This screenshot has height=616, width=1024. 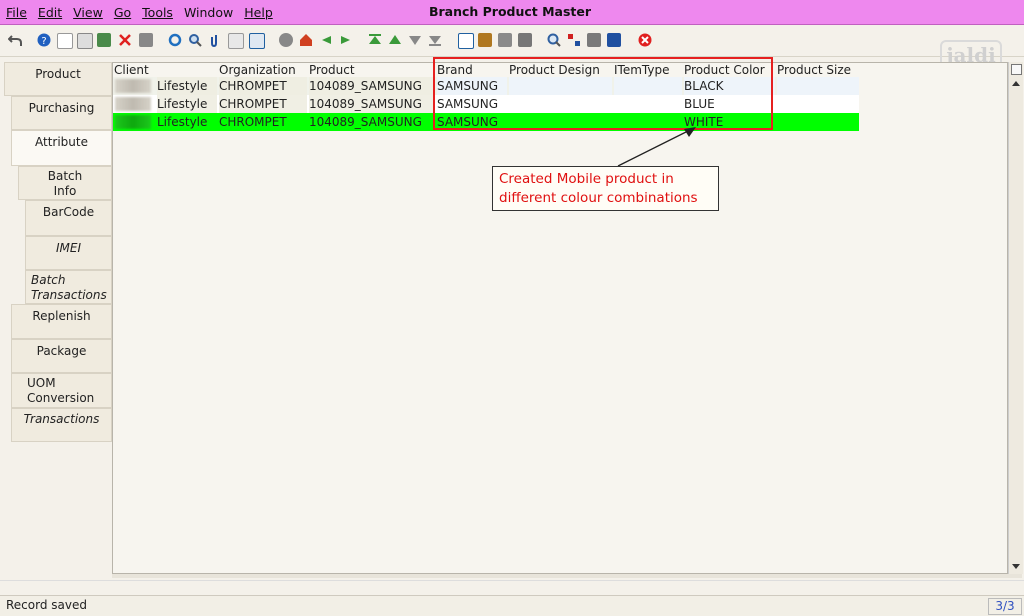 I want to click on tab-imei: IMEI, so click(x=68, y=253).